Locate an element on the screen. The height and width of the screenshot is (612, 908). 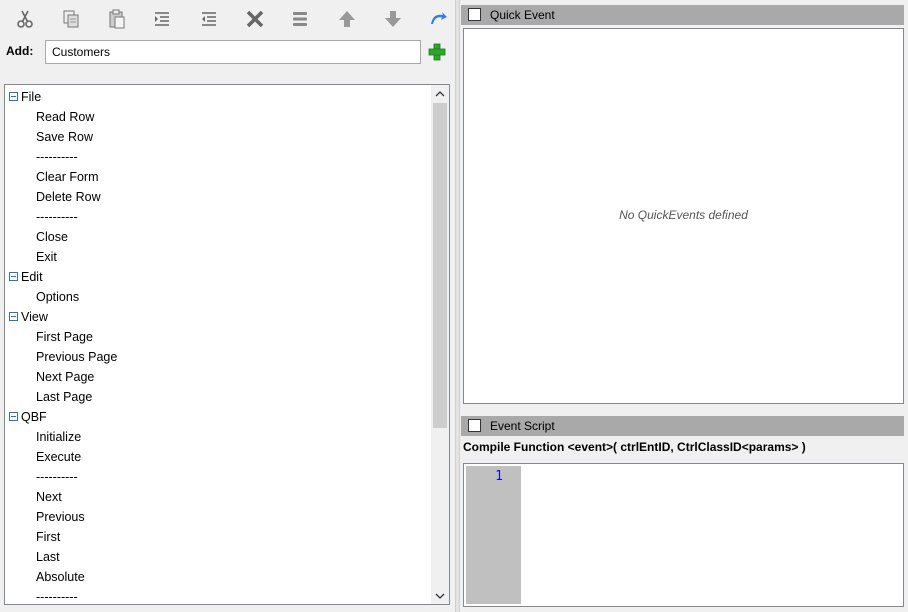
move-down-icon is located at coordinates (393, 19).